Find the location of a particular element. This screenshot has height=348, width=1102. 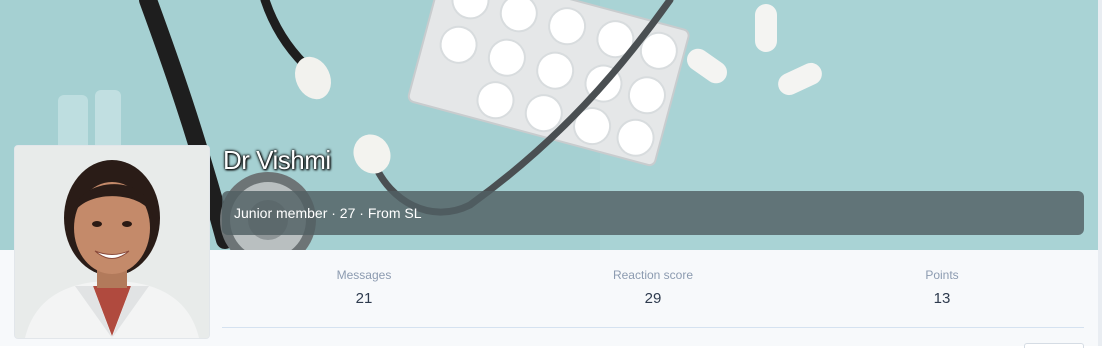

stat-value: 21 is located at coordinates (364, 298).